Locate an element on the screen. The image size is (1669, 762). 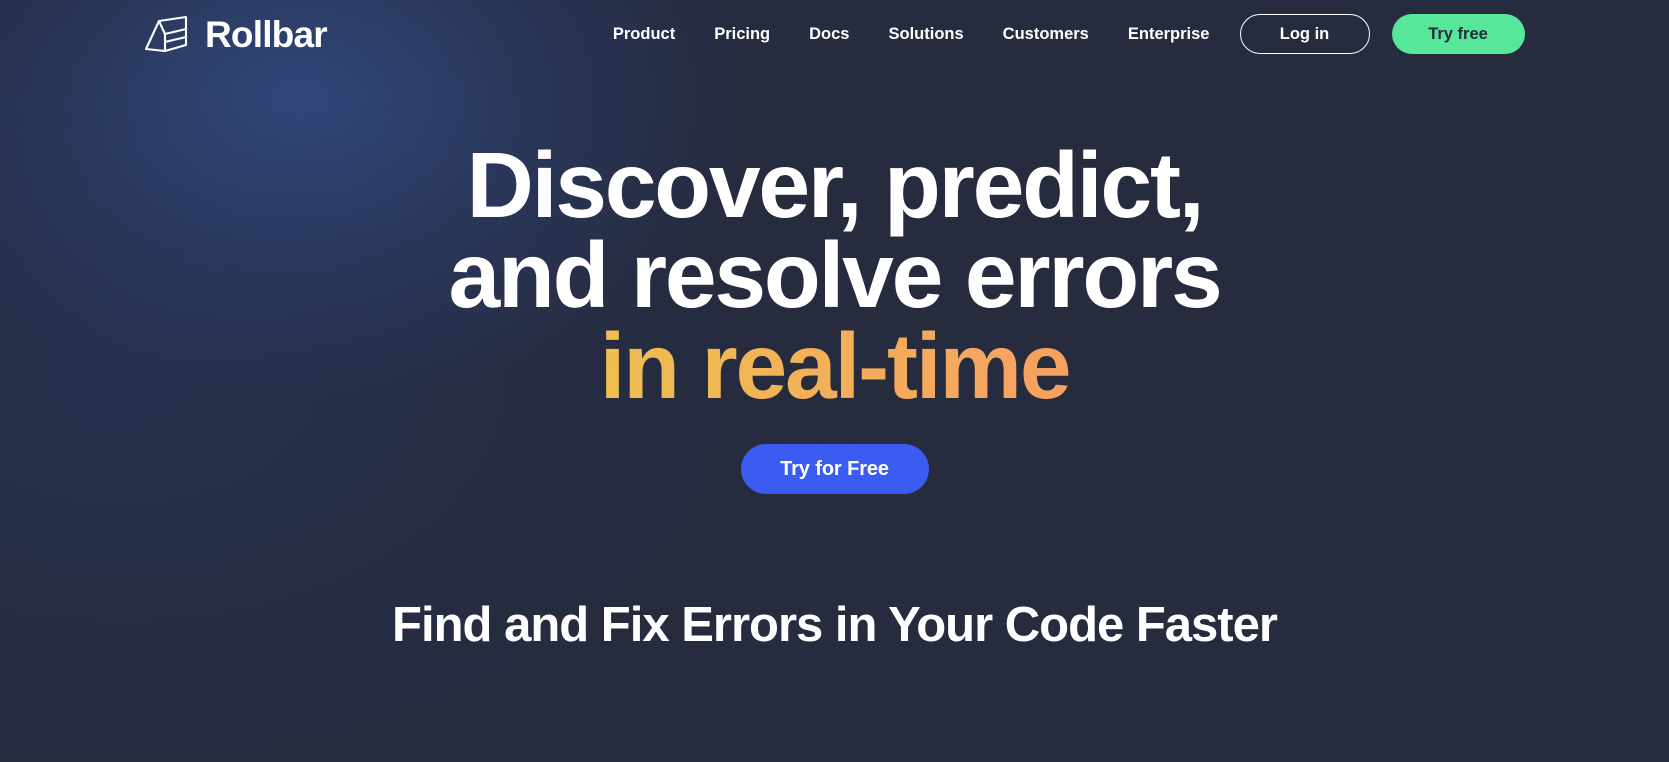
hero-title-line-3-gradient: in real-time is located at coordinates (834, 366).